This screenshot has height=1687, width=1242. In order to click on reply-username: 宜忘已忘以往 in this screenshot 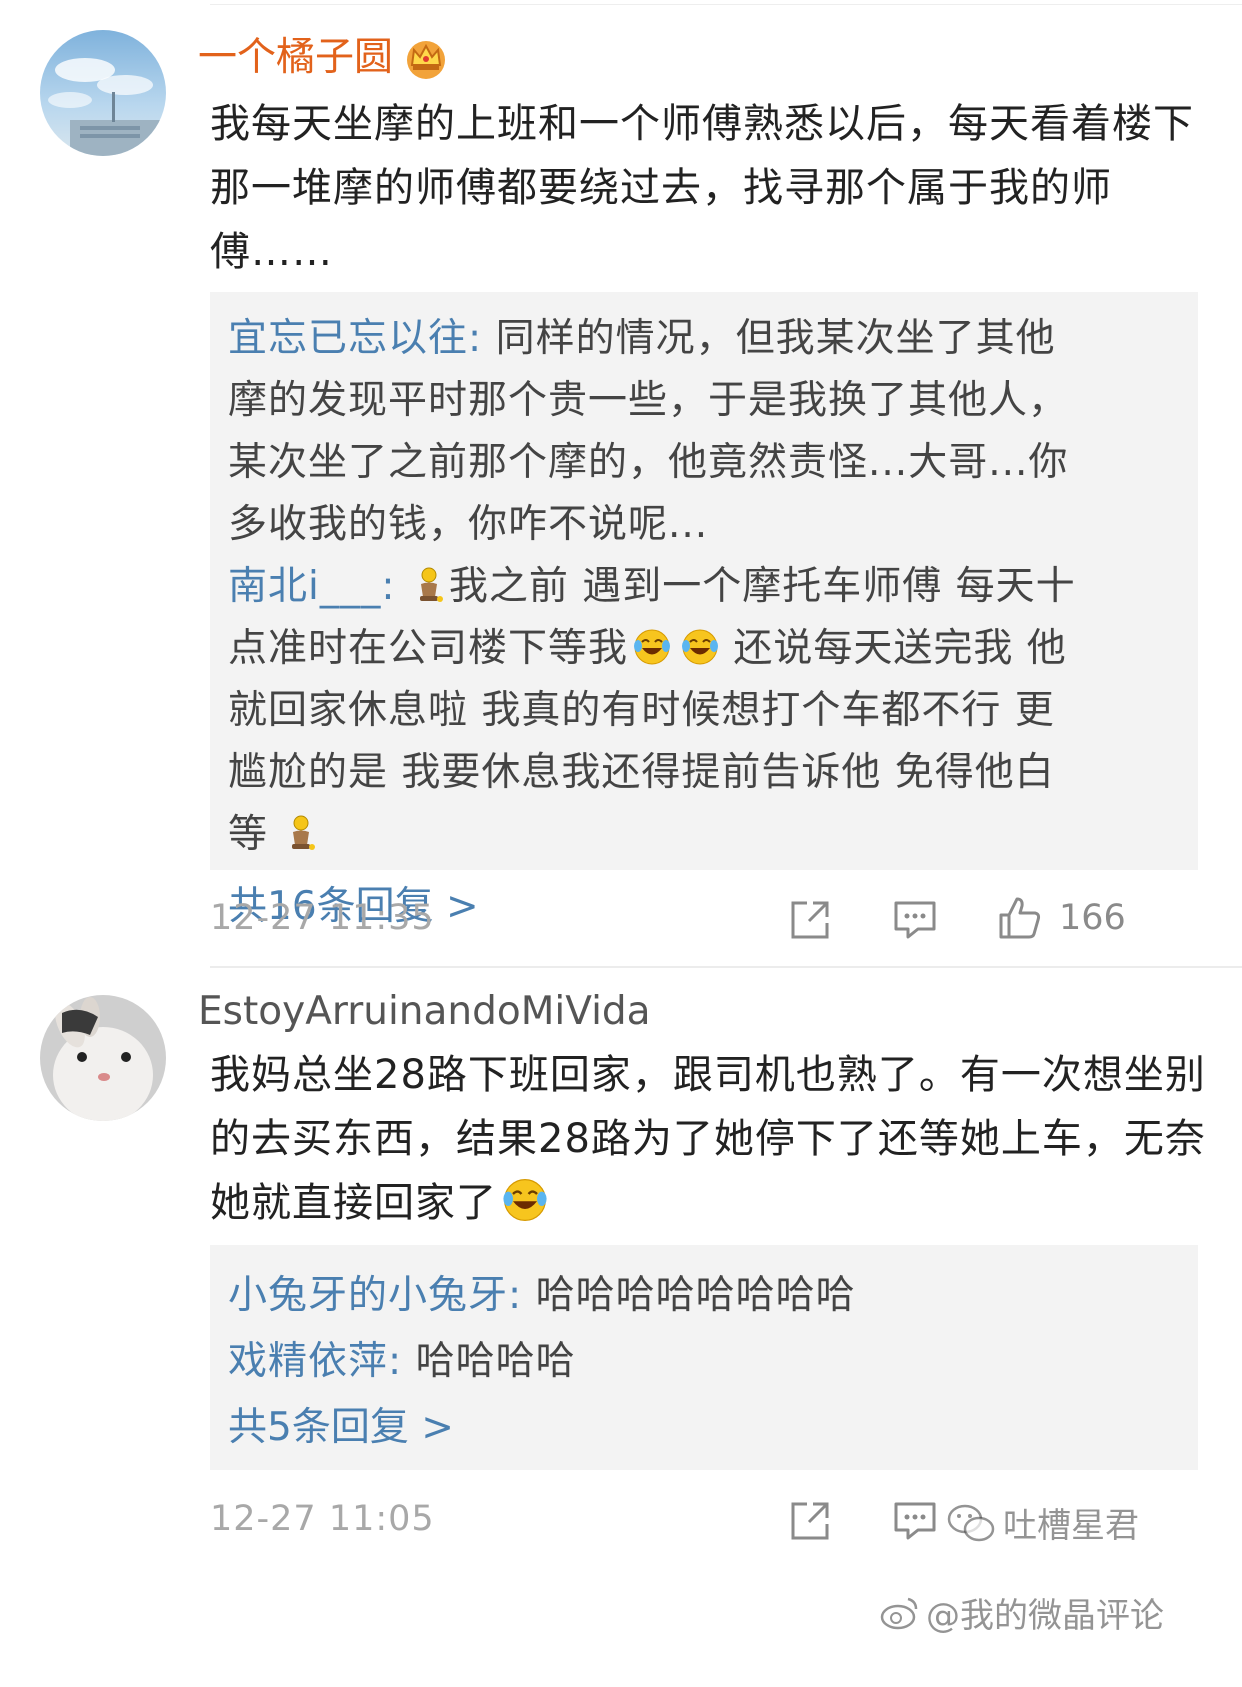, I will do `click(348, 338)`.